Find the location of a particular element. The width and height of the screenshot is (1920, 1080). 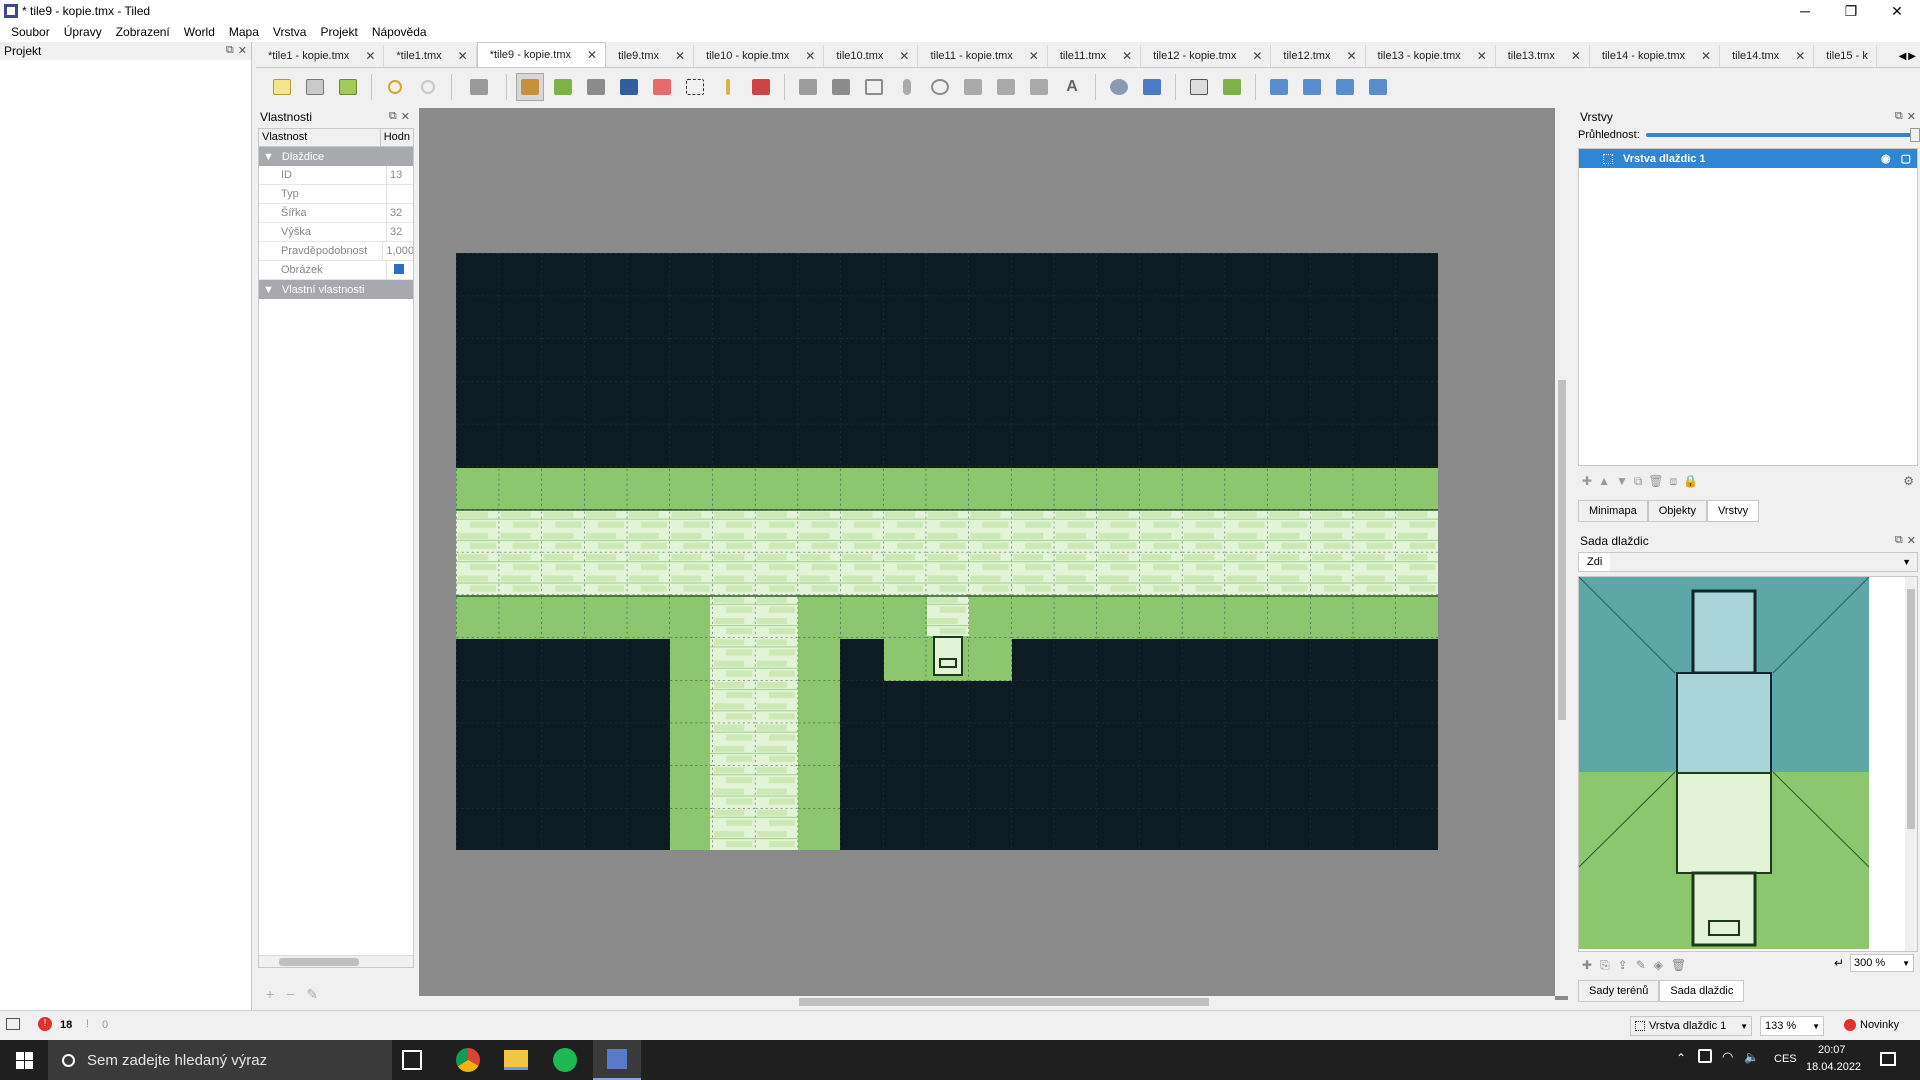

start-button is located at coordinates (24, 1060).